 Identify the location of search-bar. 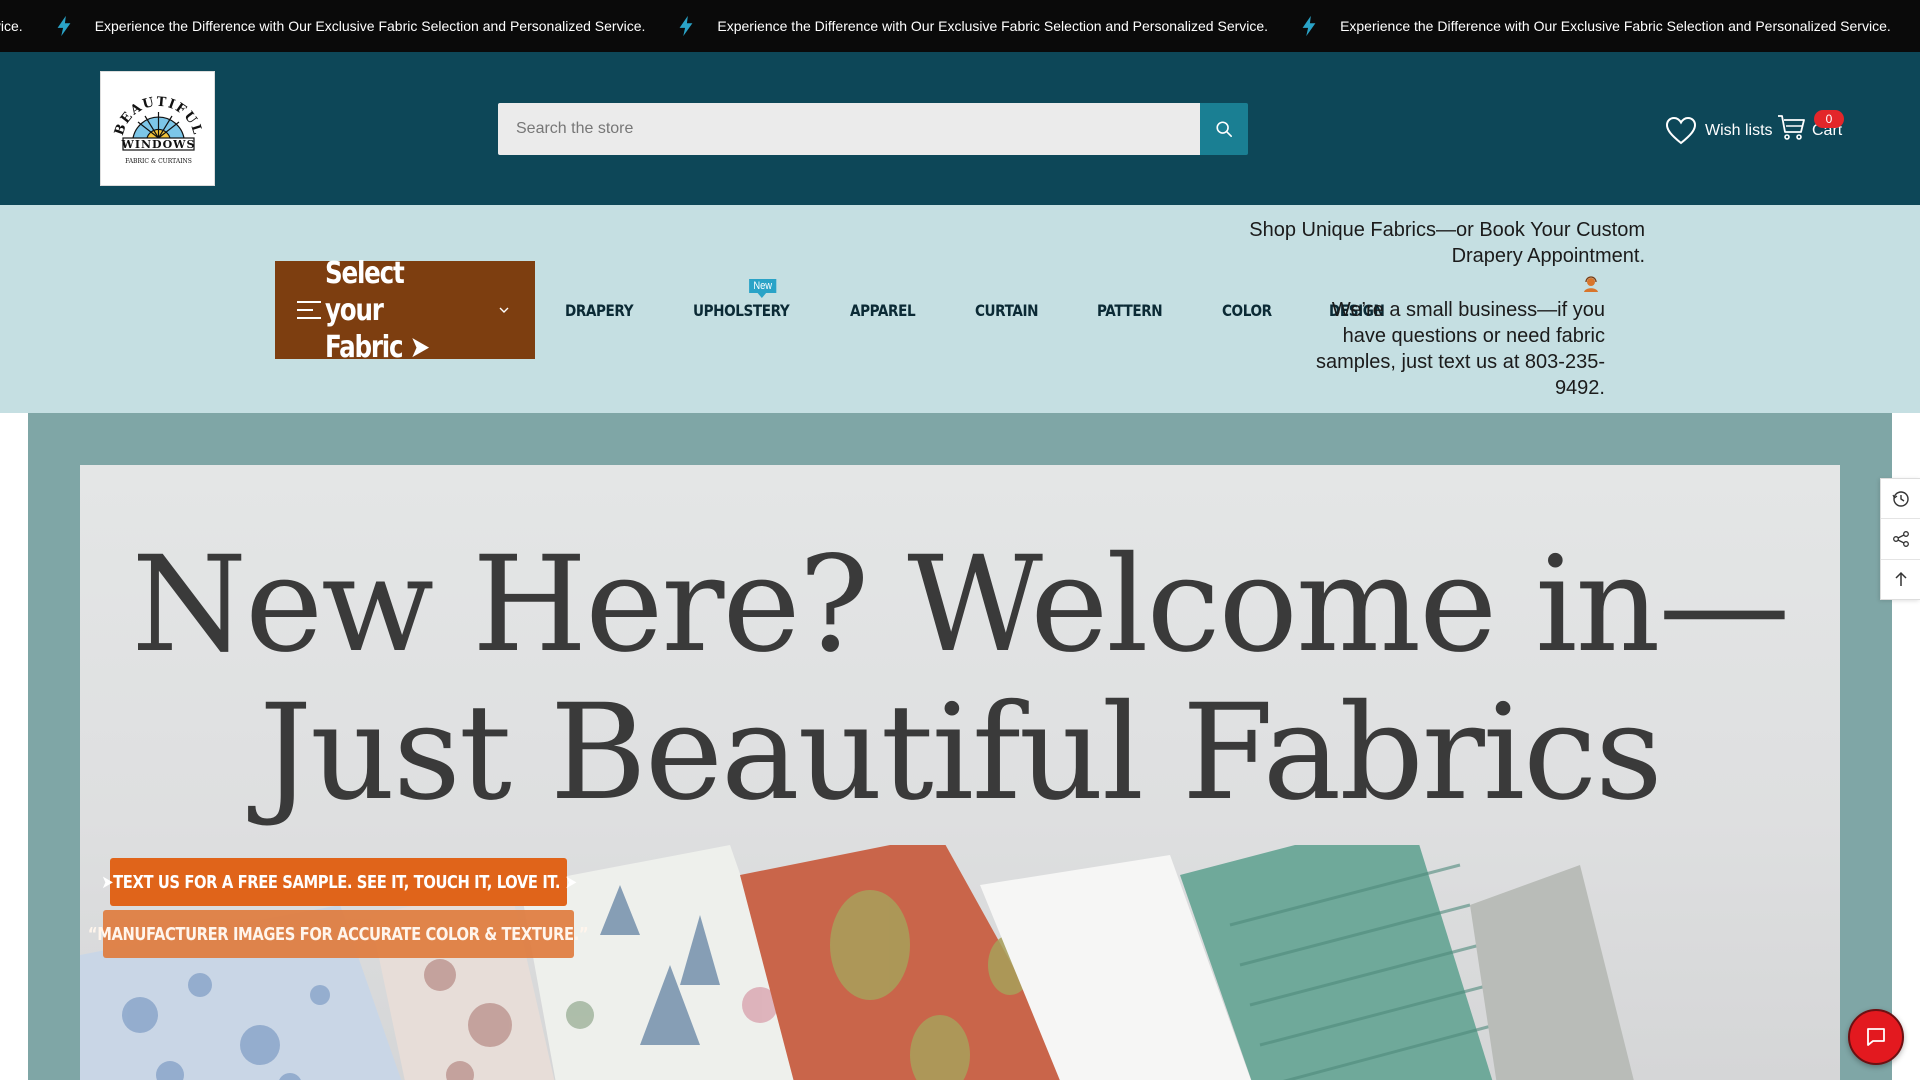
(873, 129).